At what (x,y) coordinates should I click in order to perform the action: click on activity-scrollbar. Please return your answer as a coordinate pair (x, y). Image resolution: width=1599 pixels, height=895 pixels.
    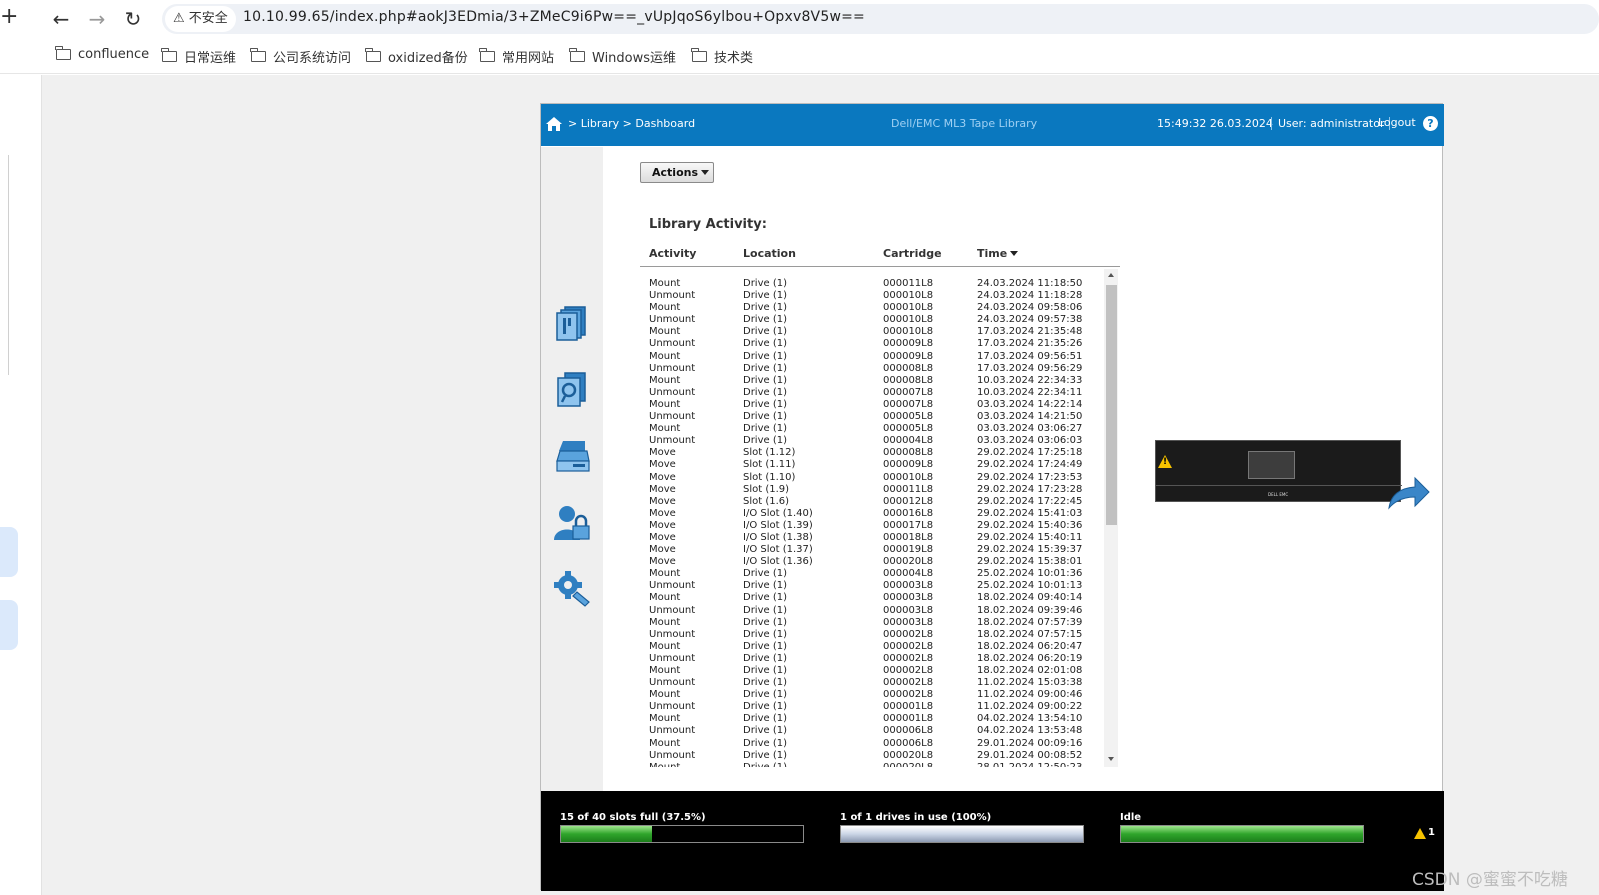
    Looking at the image, I should click on (1111, 518).